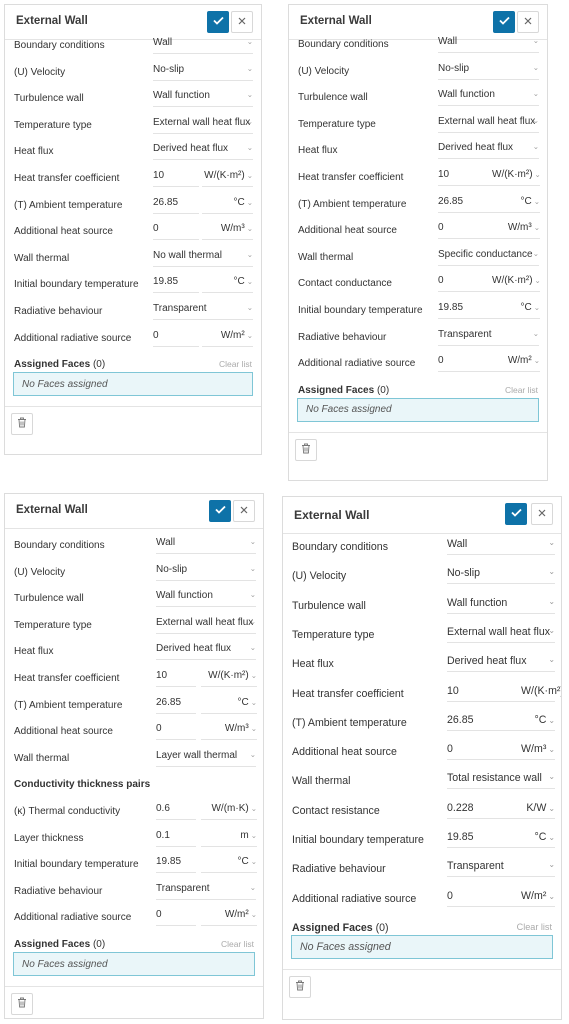 The image size is (569, 1024). I want to click on select-value: Derived heat flux, so click(191, 149).